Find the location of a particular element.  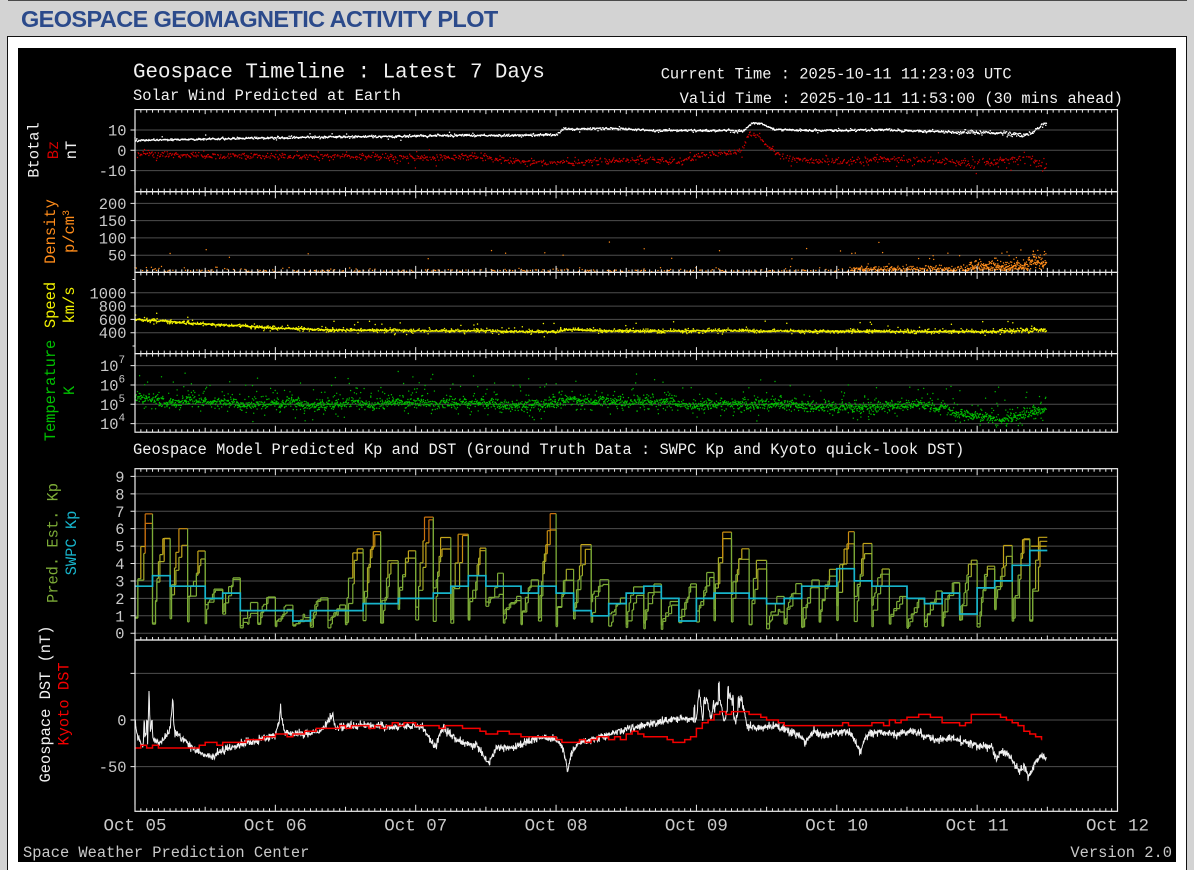

svg-text: Pred. Est. Kp is located at coordinates (53, 543).